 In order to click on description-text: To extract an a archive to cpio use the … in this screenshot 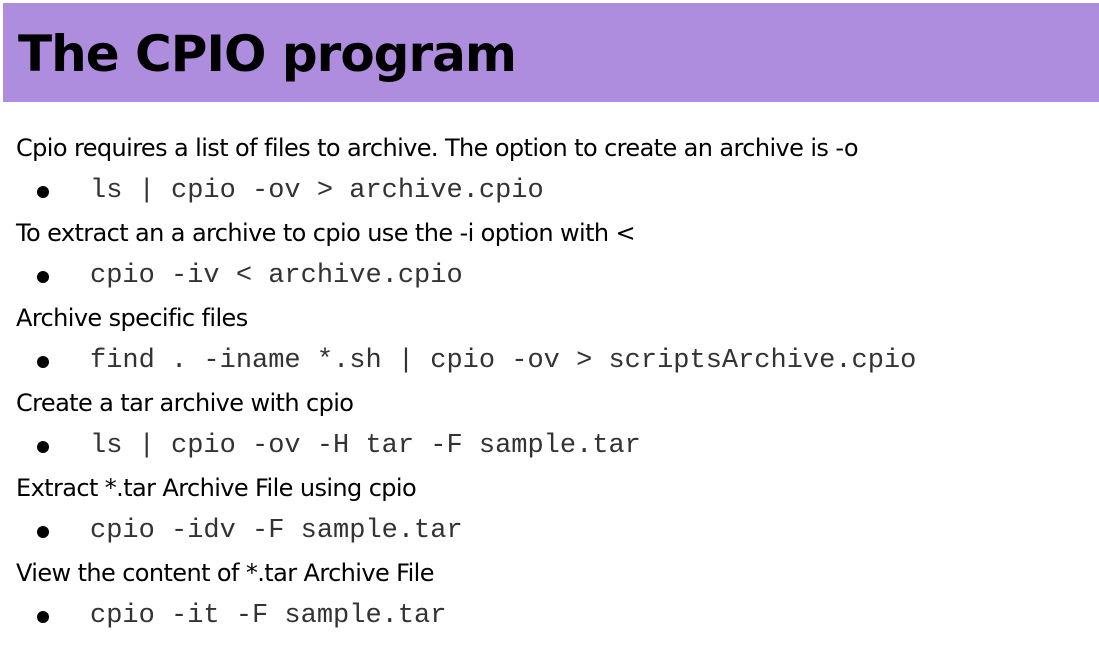, I will do `click(326, 233)`.